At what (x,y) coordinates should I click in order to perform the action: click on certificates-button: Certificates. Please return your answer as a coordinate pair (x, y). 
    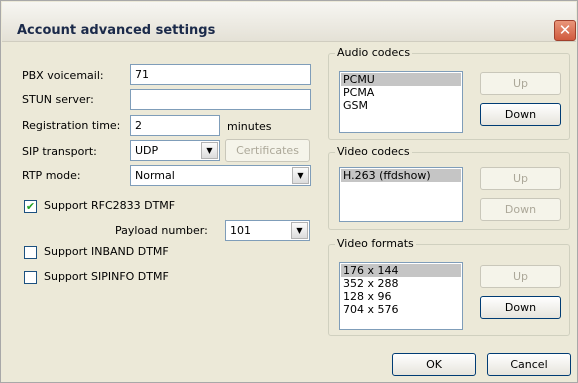
    Looking at the image, I should click on (267, 150).